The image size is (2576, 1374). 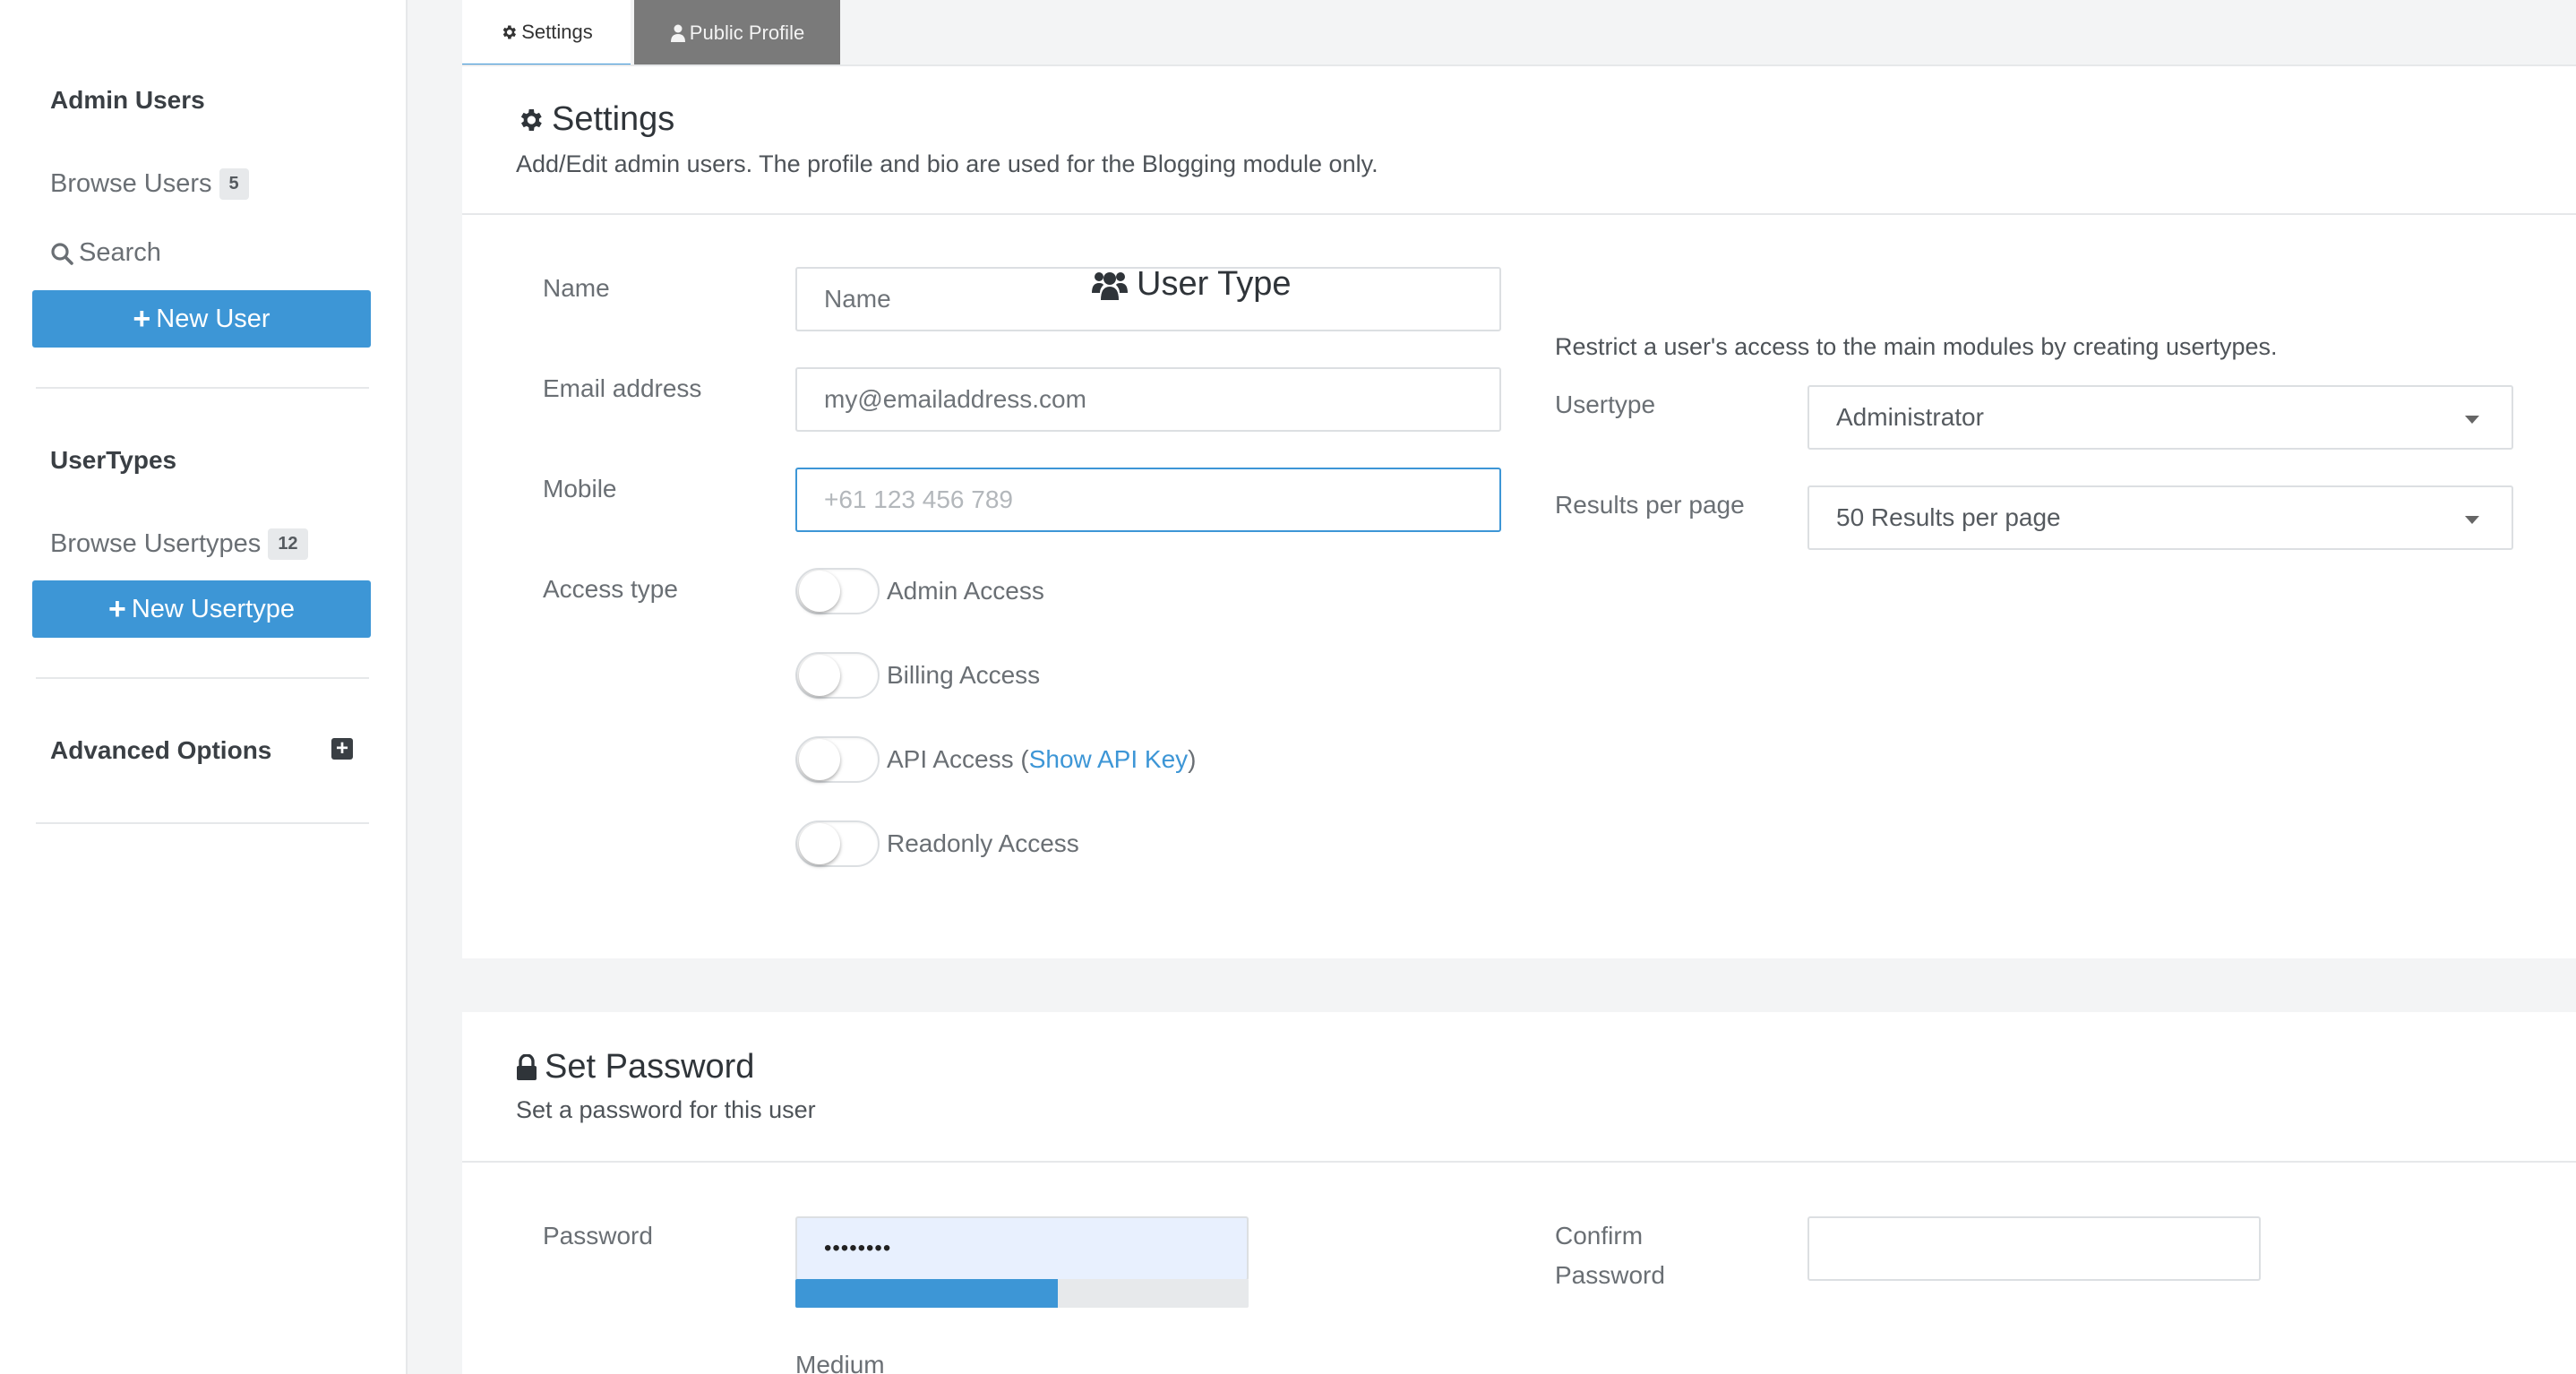 What do you see at coordinates (527, 1066) in the screenshot?
I see `lock-icon` at bounding box center [527, 1066].